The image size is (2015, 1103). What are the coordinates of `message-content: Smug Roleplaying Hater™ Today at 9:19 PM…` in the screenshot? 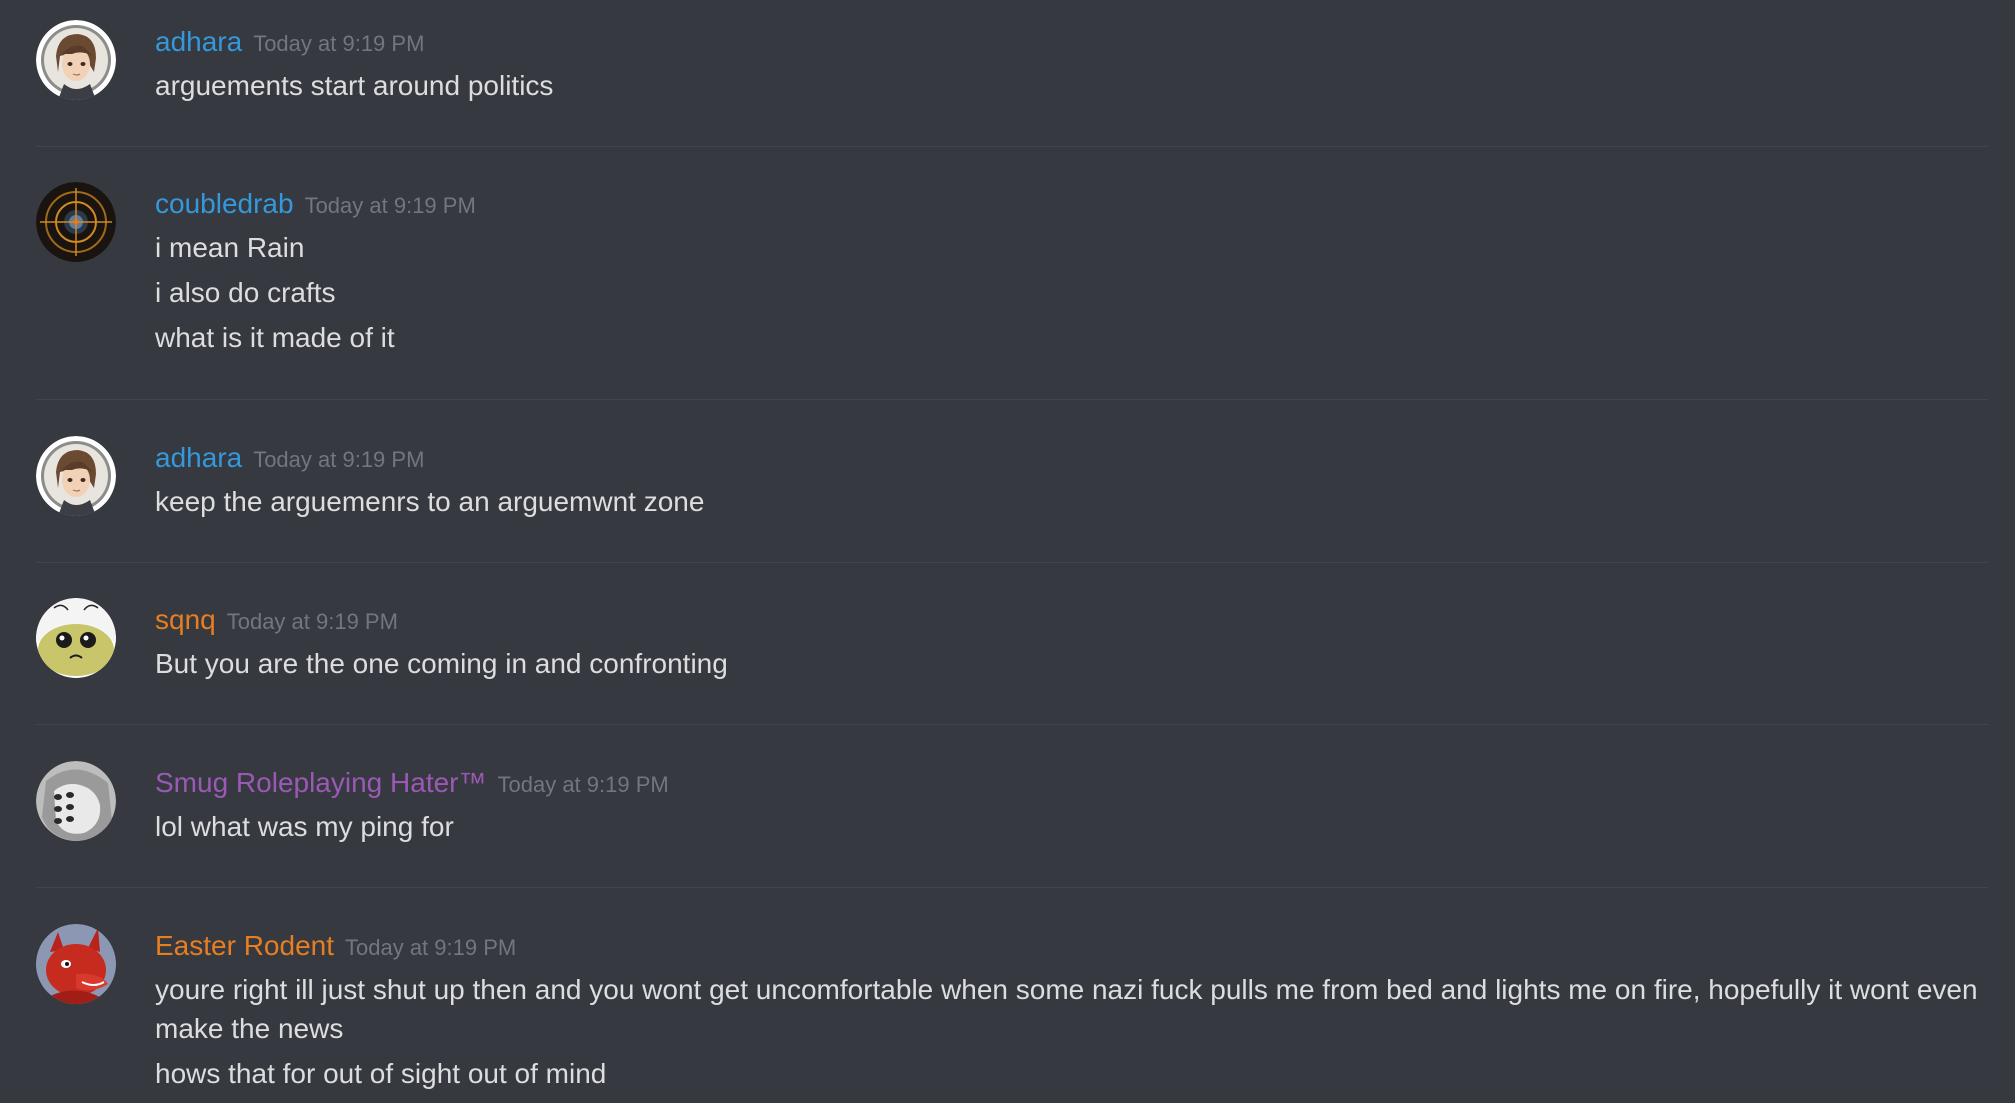 It's located at (1071, 806).